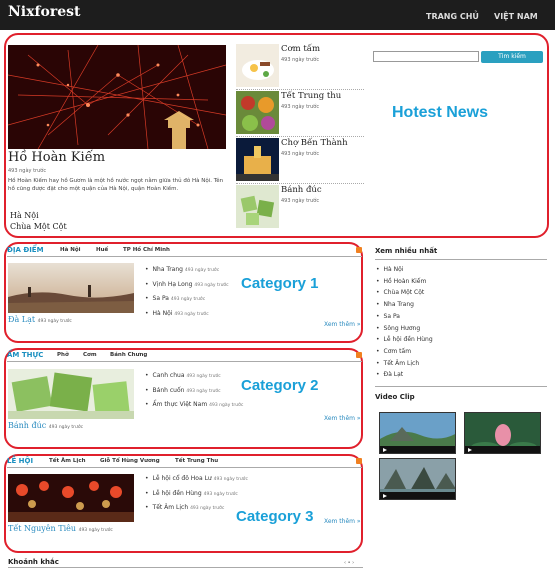 This screenshot has width=555, height=569. I want to click on category-caption: Bánh đúc 493 ngày trước, so click(45, 425).